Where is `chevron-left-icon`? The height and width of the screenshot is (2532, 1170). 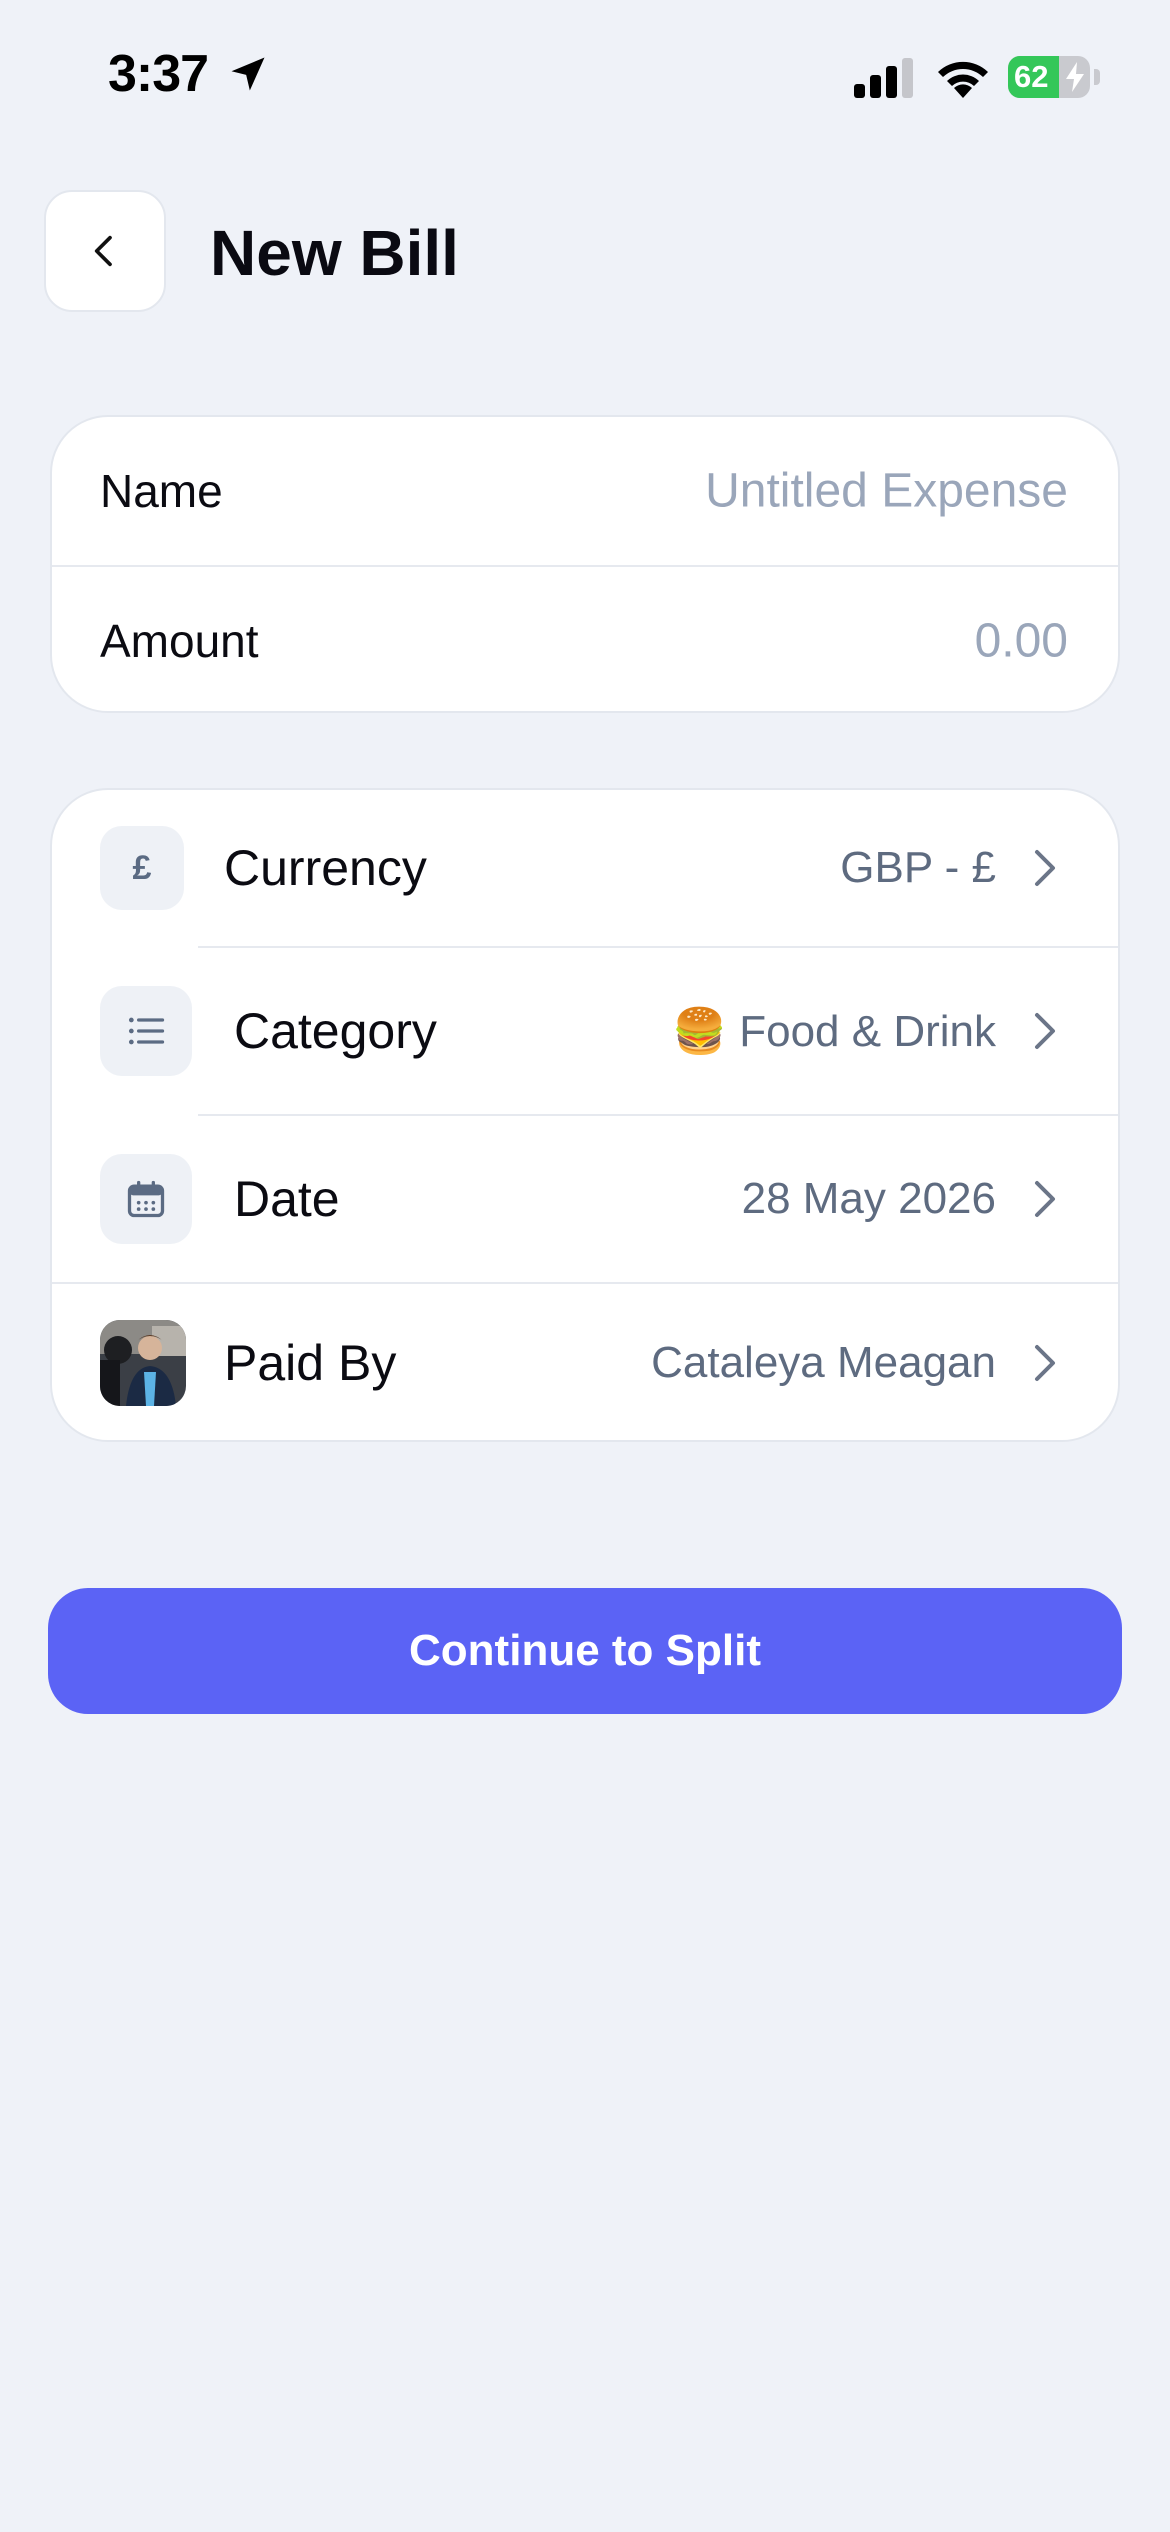 chevron-left-icon is located at coordinates (103, 251).